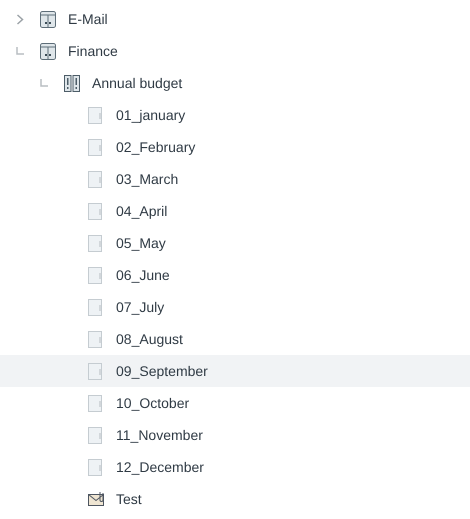 The width and height of the screenshot is (470, 519). I want to click on item-label: 04_April, so click(142, 211).